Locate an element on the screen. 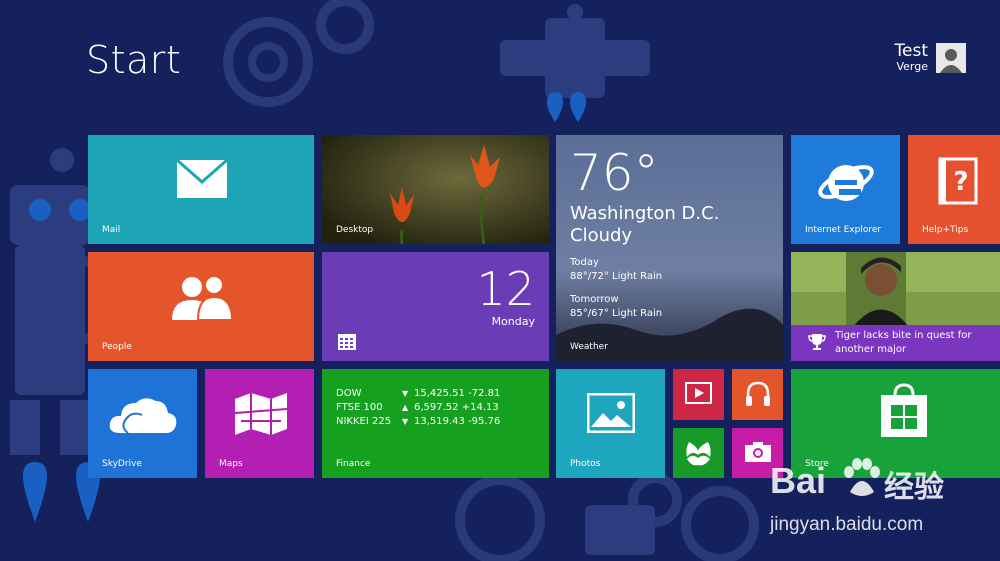 The image size is (1000, 561). weather-temperature: 76° is located at coordinates (614, 173).